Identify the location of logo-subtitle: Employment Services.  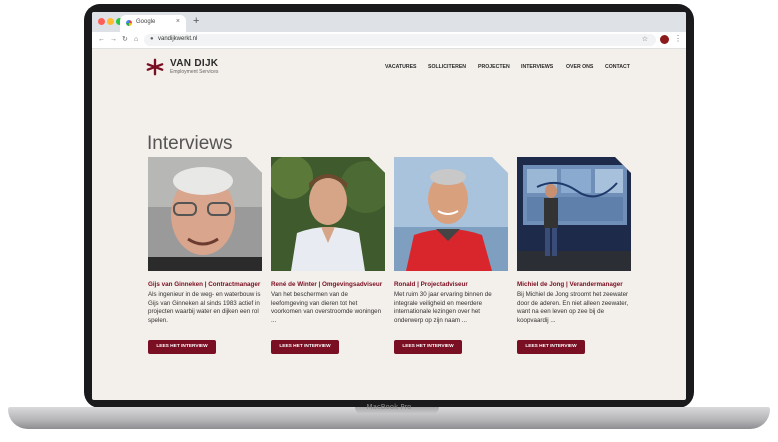
(194, 72).